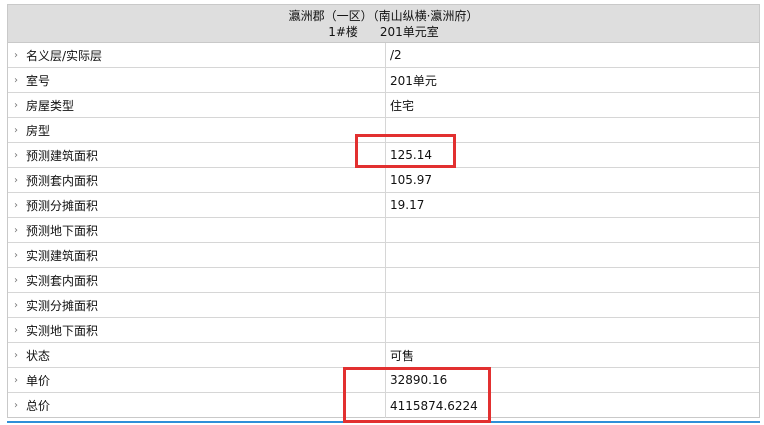 Image resolution: width=764 pixels, height=425 pixels. I want to click on row-label: 房型, so click(38, 130).